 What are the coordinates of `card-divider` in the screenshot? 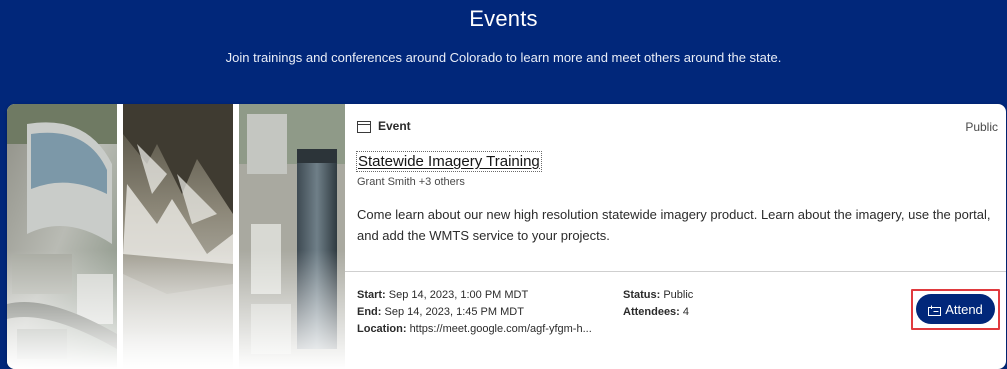 It's located at (675, 271).